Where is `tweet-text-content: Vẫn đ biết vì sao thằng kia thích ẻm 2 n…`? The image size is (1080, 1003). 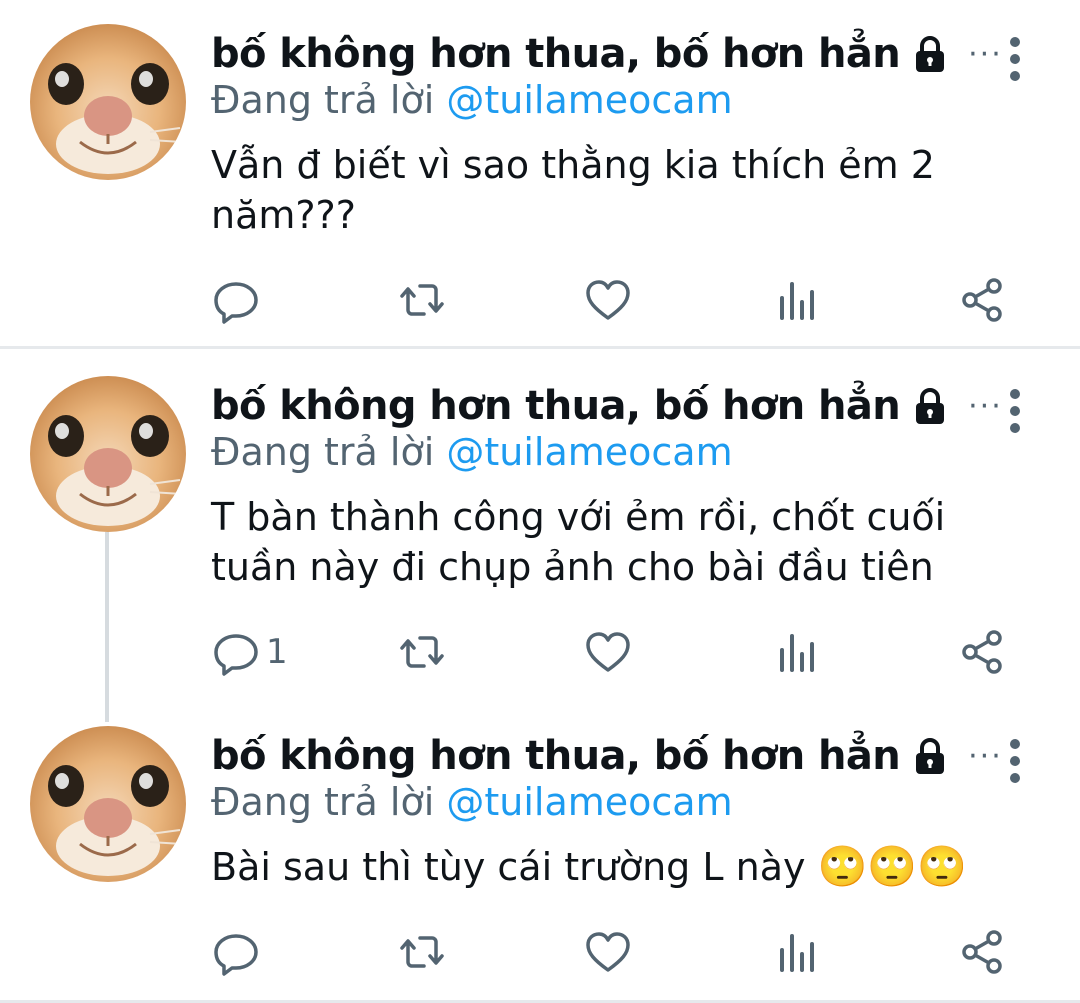
tweet-text-content: Vẫn đ biết vì sao thằng kia thích ẻm 2 n… is located at coordinates (573, 190).